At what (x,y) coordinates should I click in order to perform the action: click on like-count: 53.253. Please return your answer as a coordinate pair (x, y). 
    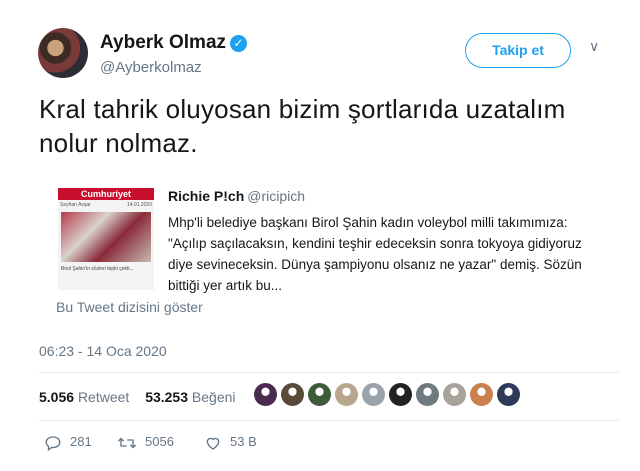
    Looking at the image, I should click on (167, 397).